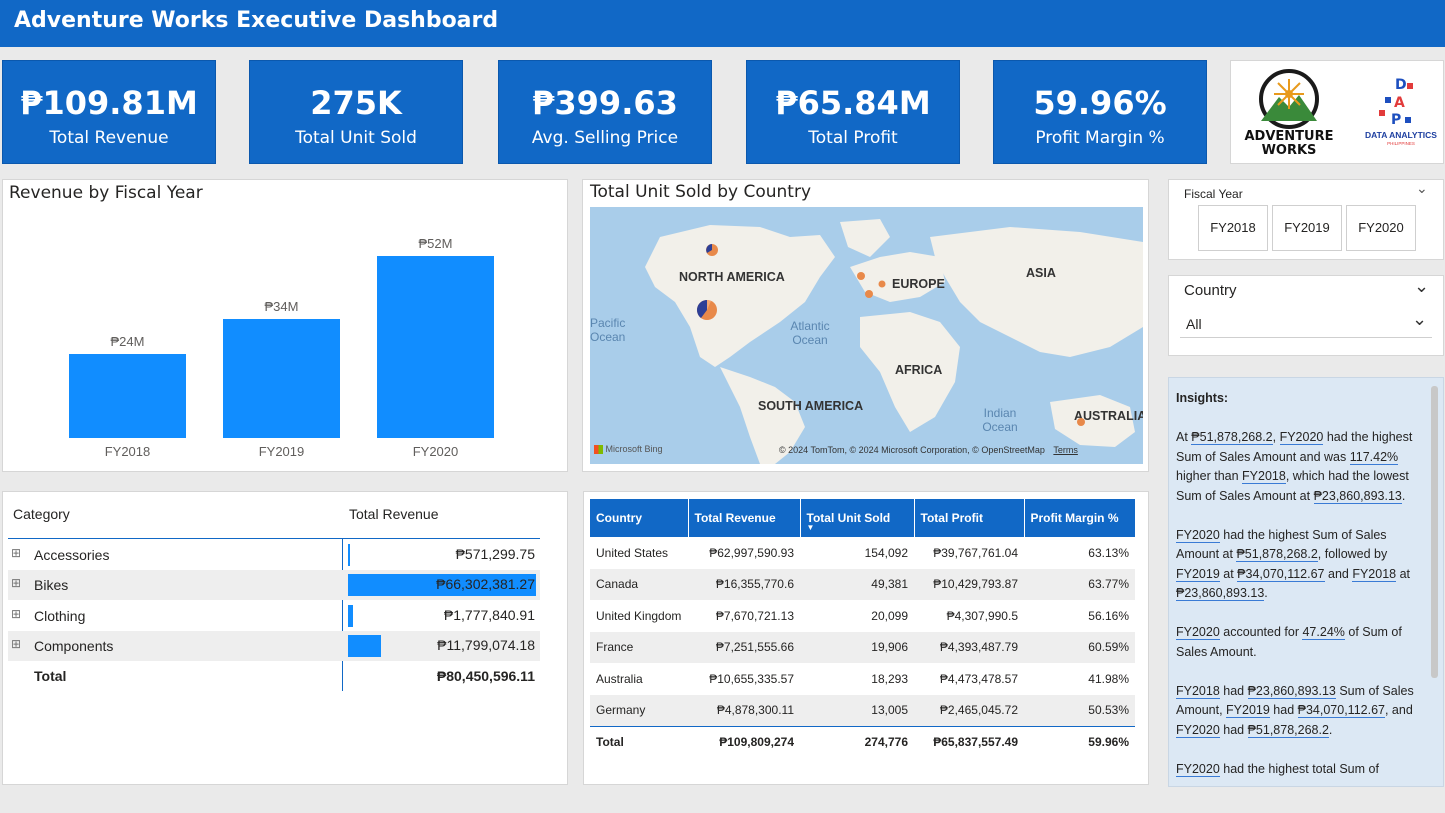 This screenshot has width=1445, height=813. What do you see at coordinates (60, 616) in the screenshot?
I see `category-name: Clothing` at bounding box center [60, 616].